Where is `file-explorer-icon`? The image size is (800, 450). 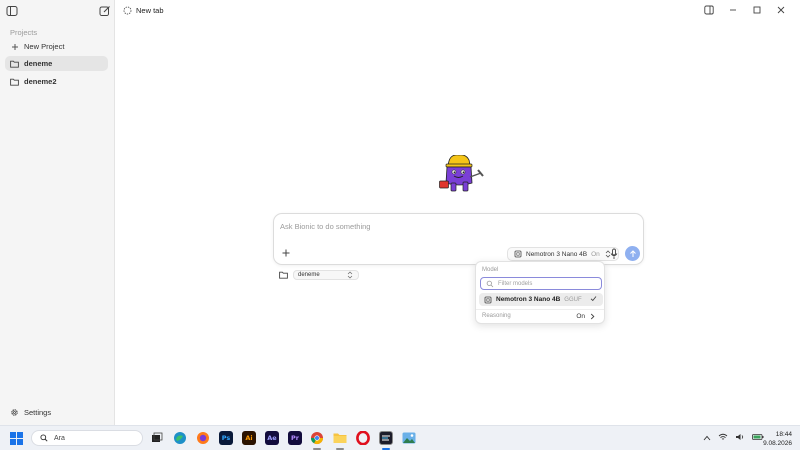 file-explorer-icon is located at coordinates (340, 438).